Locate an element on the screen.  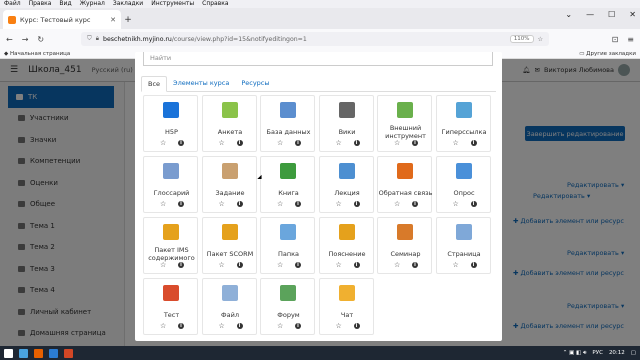
activity-card: Глоссарий ☆ i is located at coordinates (170, 184).